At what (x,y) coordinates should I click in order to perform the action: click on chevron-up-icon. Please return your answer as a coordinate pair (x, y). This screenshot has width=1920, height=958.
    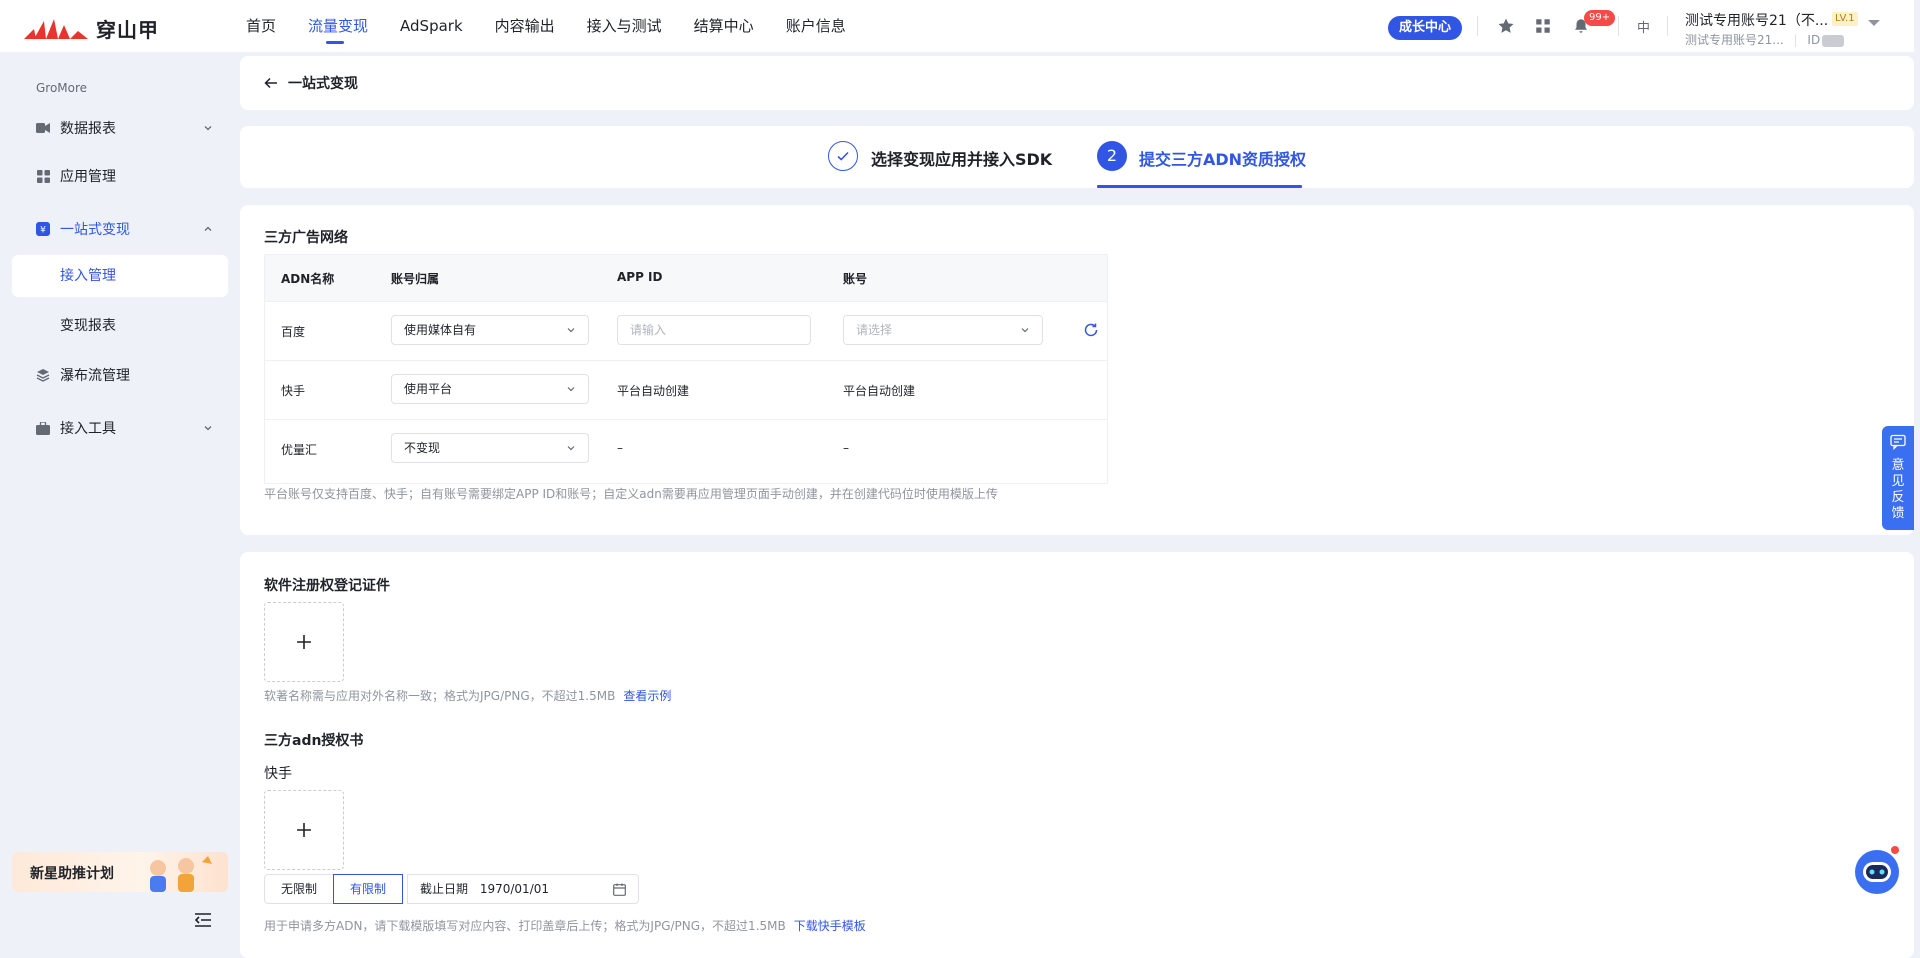
    Looking at the image, I should click on (208, 228).